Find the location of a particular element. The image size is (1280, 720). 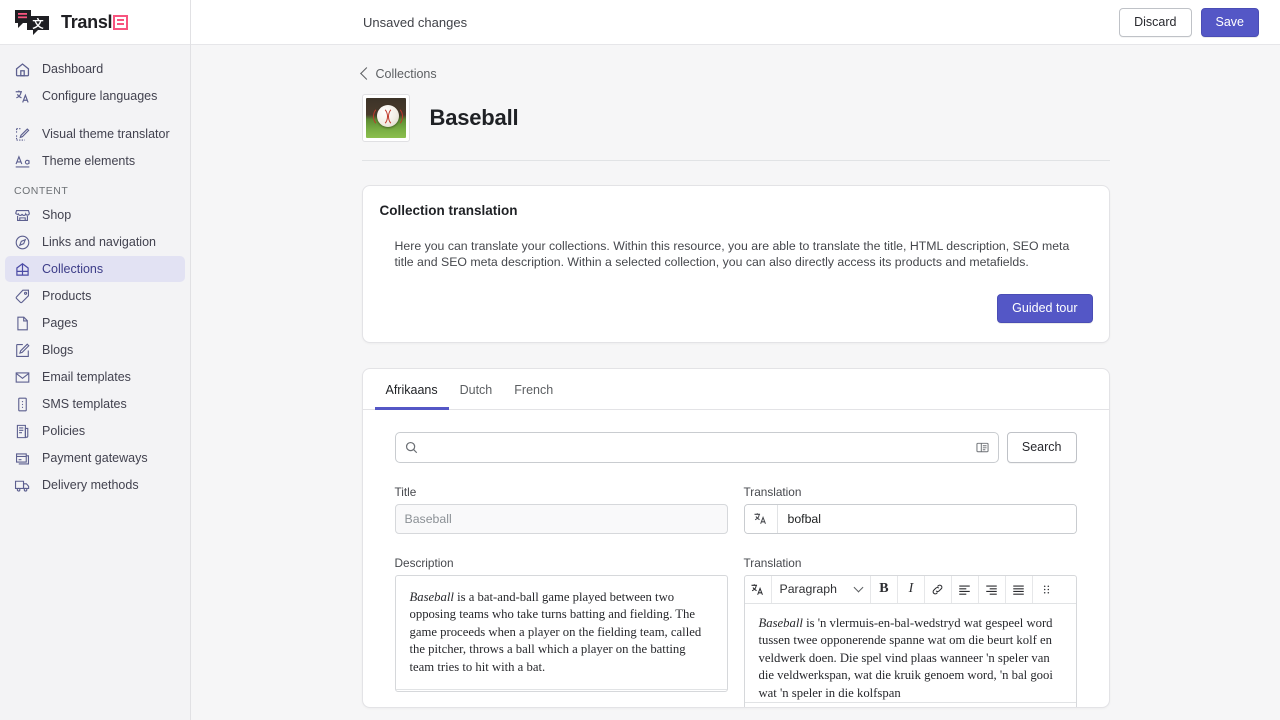

language-tabs: Afrikaans Dutch French is located at coordinates (735, 389).